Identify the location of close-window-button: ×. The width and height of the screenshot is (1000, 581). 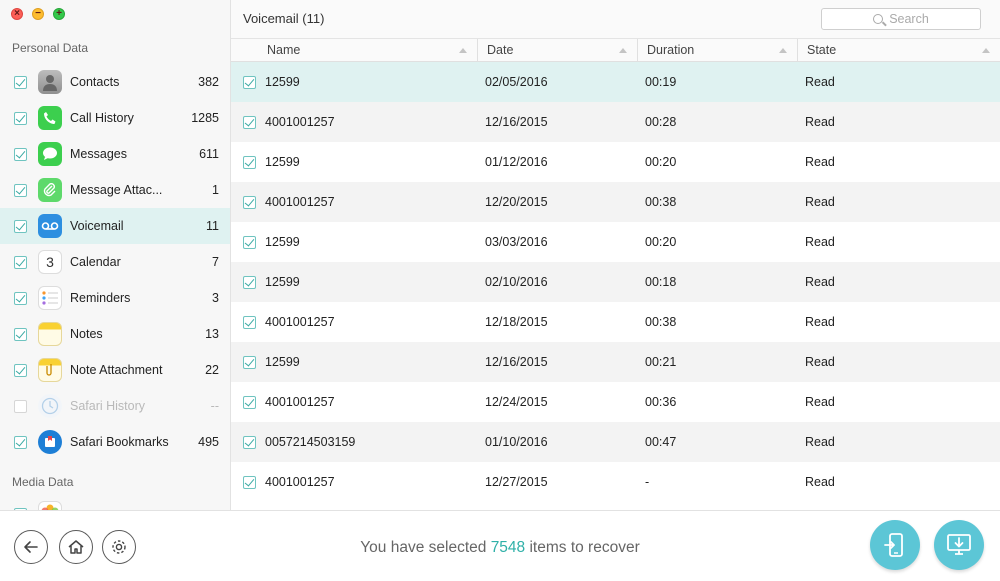
(17, 14).